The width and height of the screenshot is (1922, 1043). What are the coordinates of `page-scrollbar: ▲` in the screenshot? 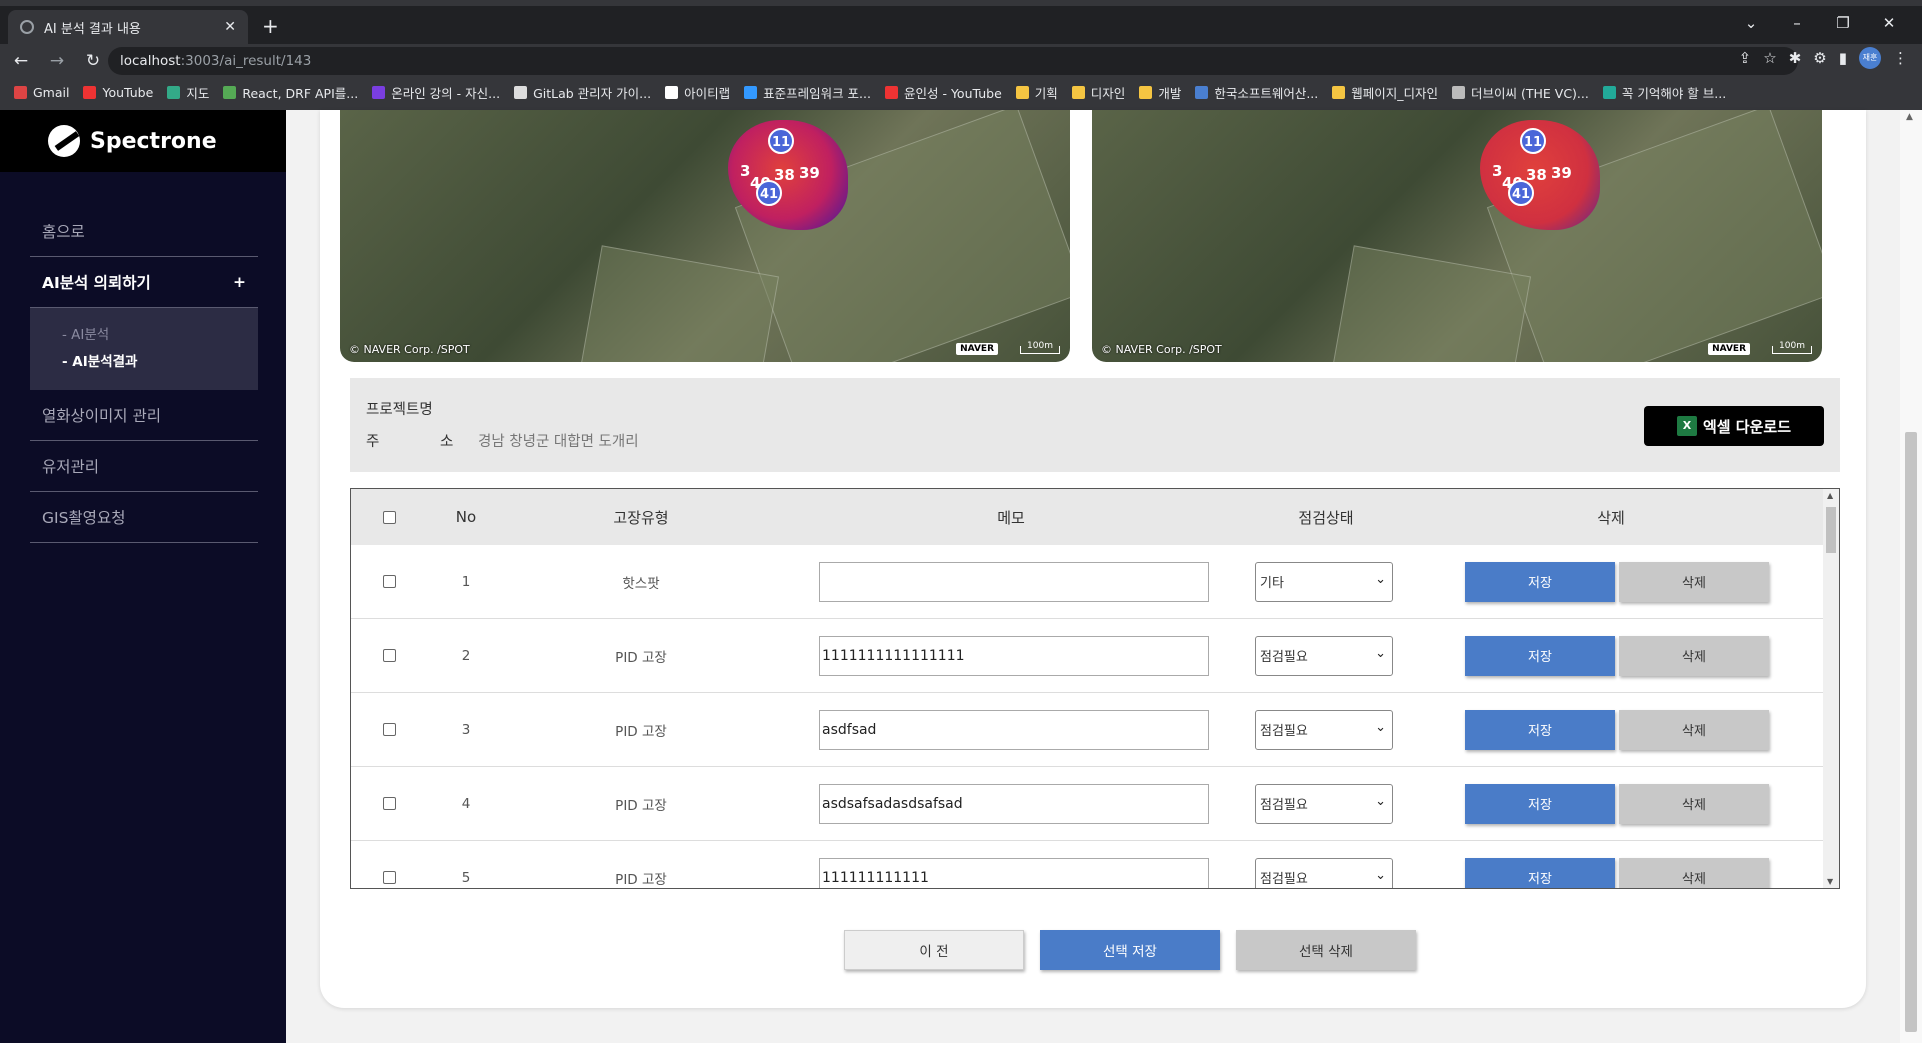 It's located at (1911, 576).